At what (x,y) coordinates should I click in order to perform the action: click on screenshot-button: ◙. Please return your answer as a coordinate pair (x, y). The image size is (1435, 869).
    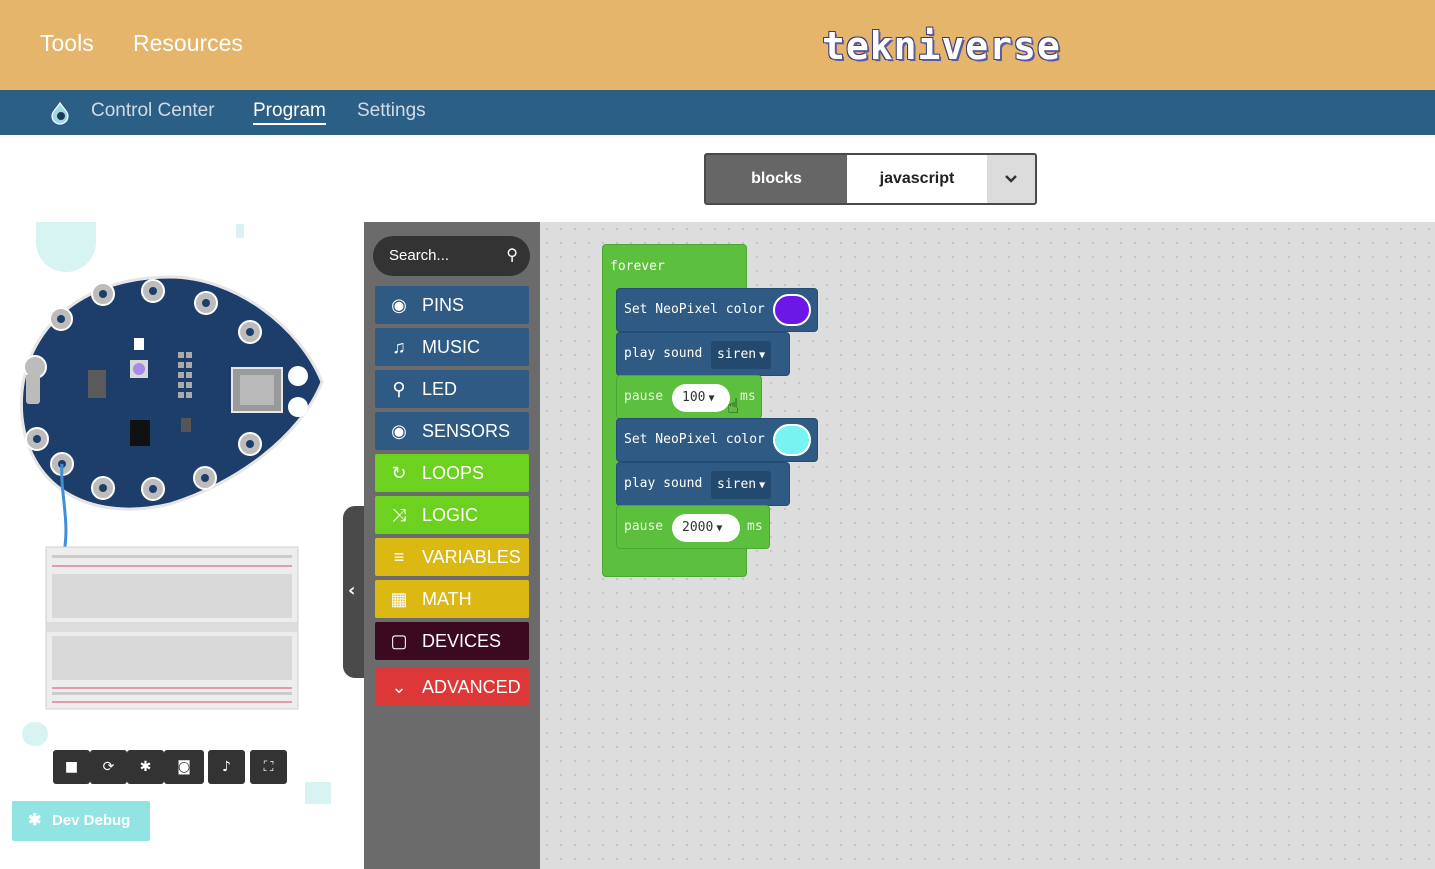
    Looking at the image, I should click on (184, 767).